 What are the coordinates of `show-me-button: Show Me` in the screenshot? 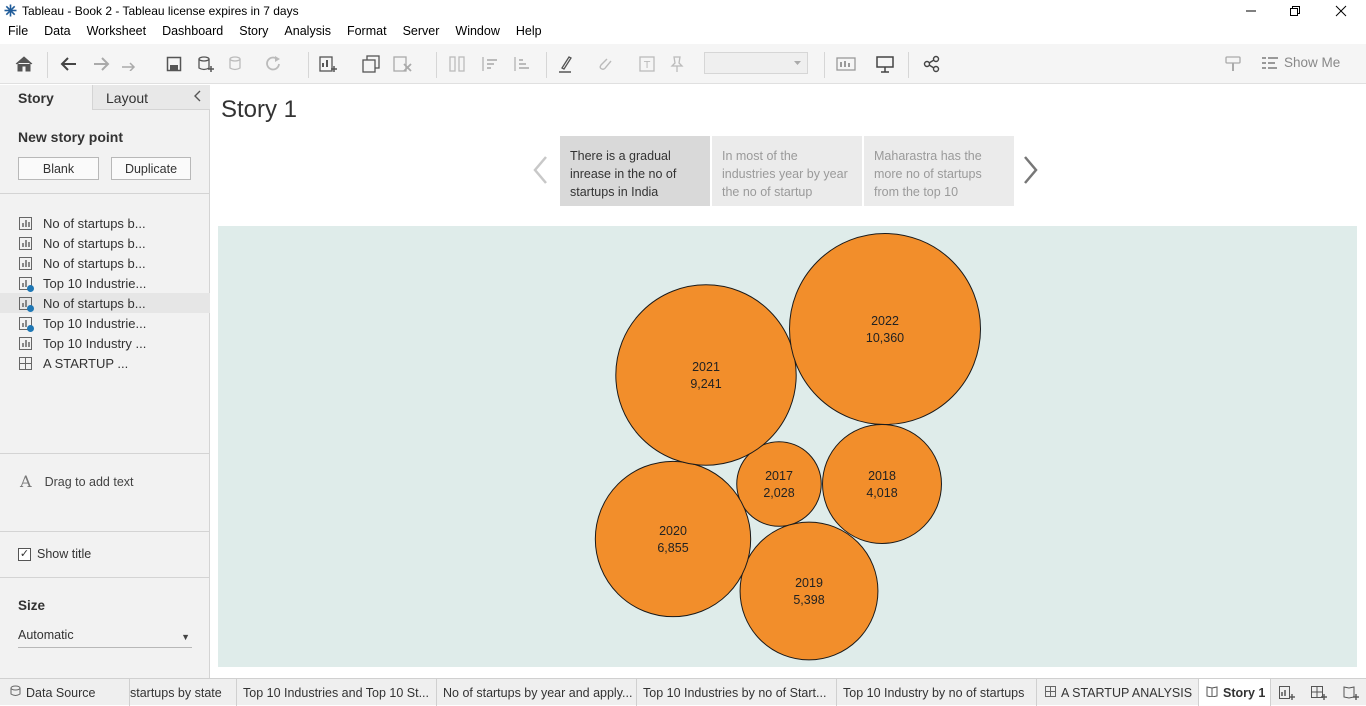 It's located at (1301, 62).